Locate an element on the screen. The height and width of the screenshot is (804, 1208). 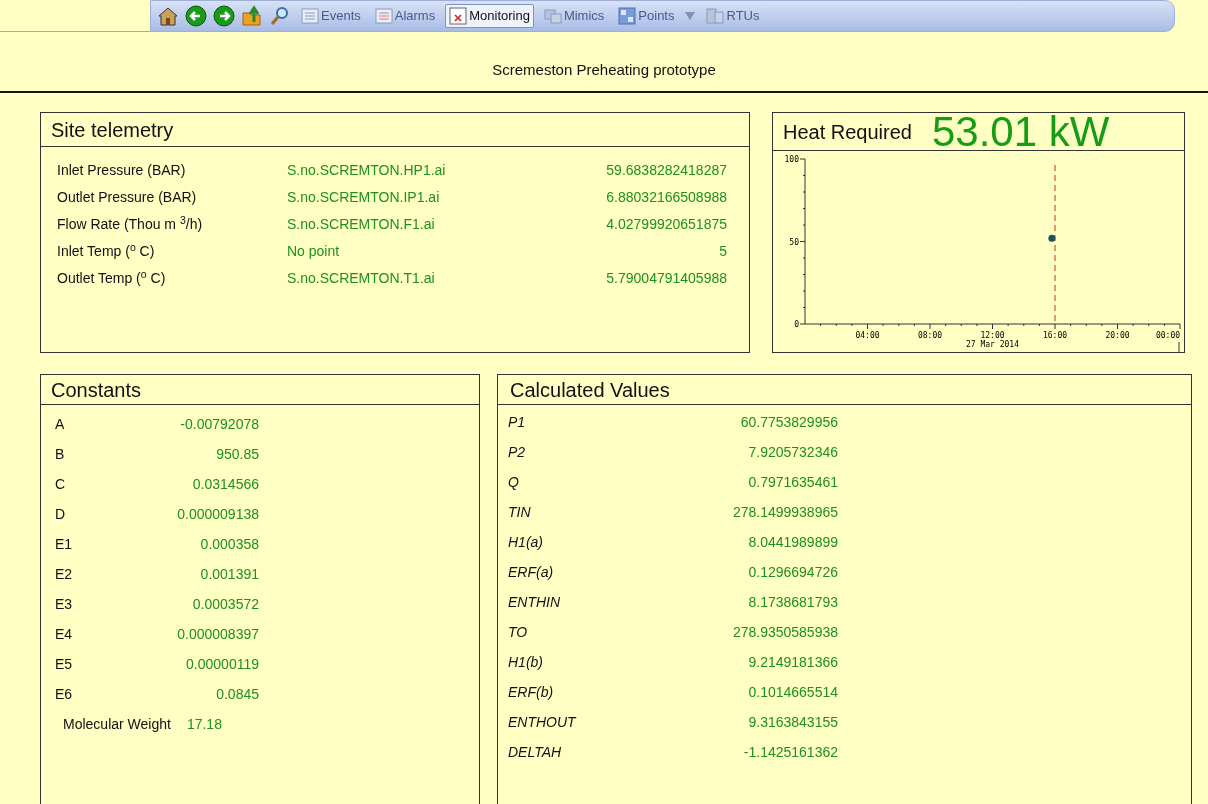
calculated-value: 0.1014665514 is located at coordinates (792, 692).